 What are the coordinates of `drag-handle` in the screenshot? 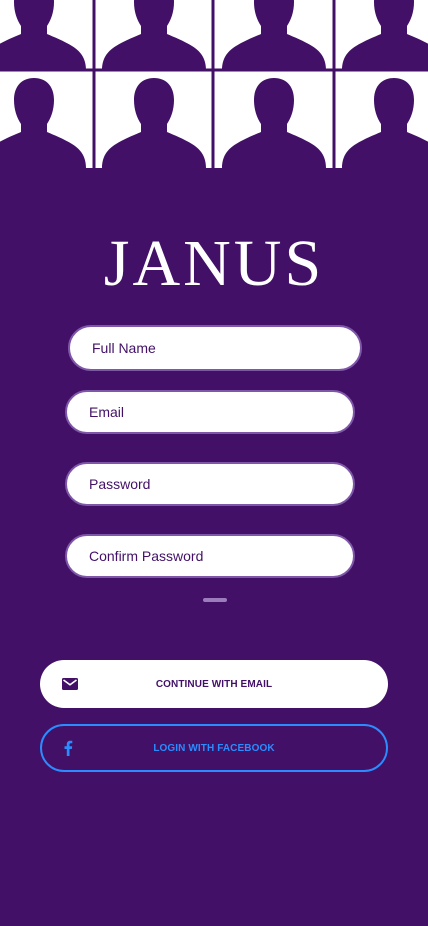 It's located at (215, 600).